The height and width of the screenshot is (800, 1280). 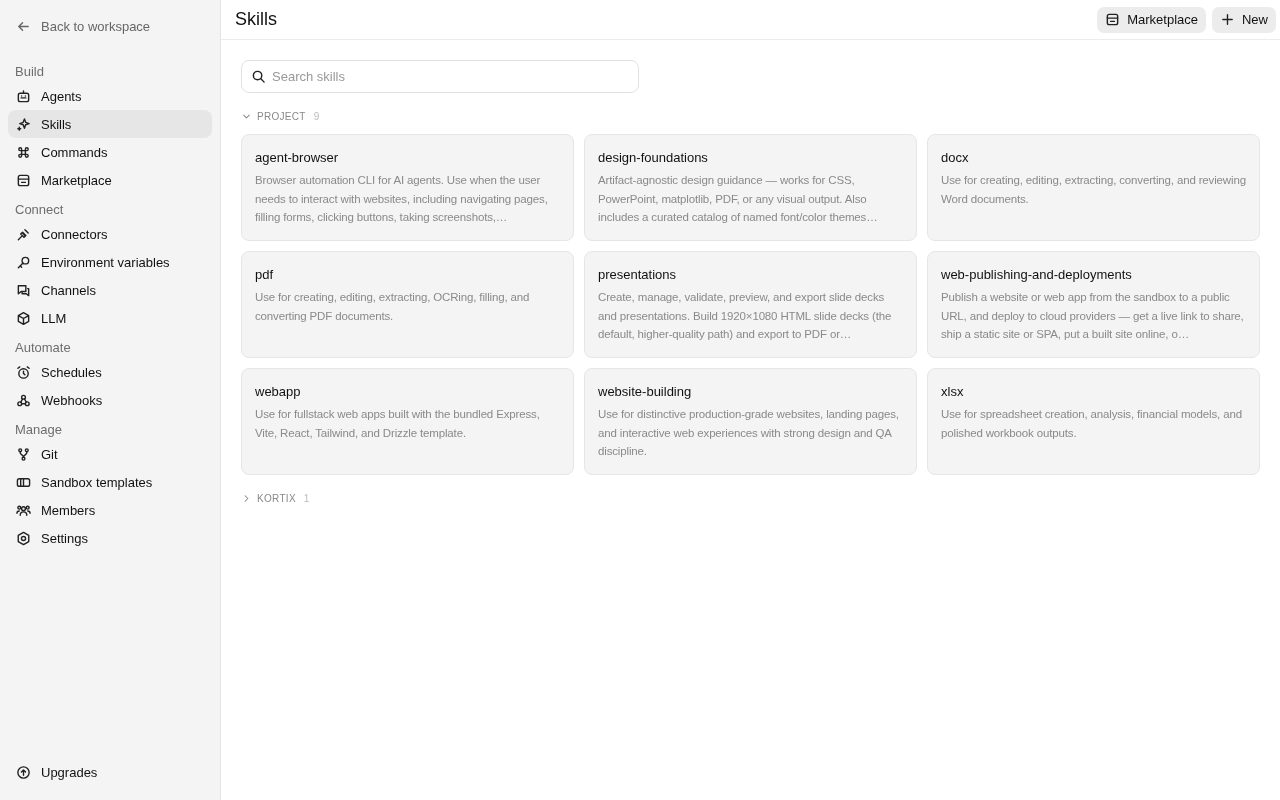 I want to click on search-field: Search skills, so click(x=440, y=76).